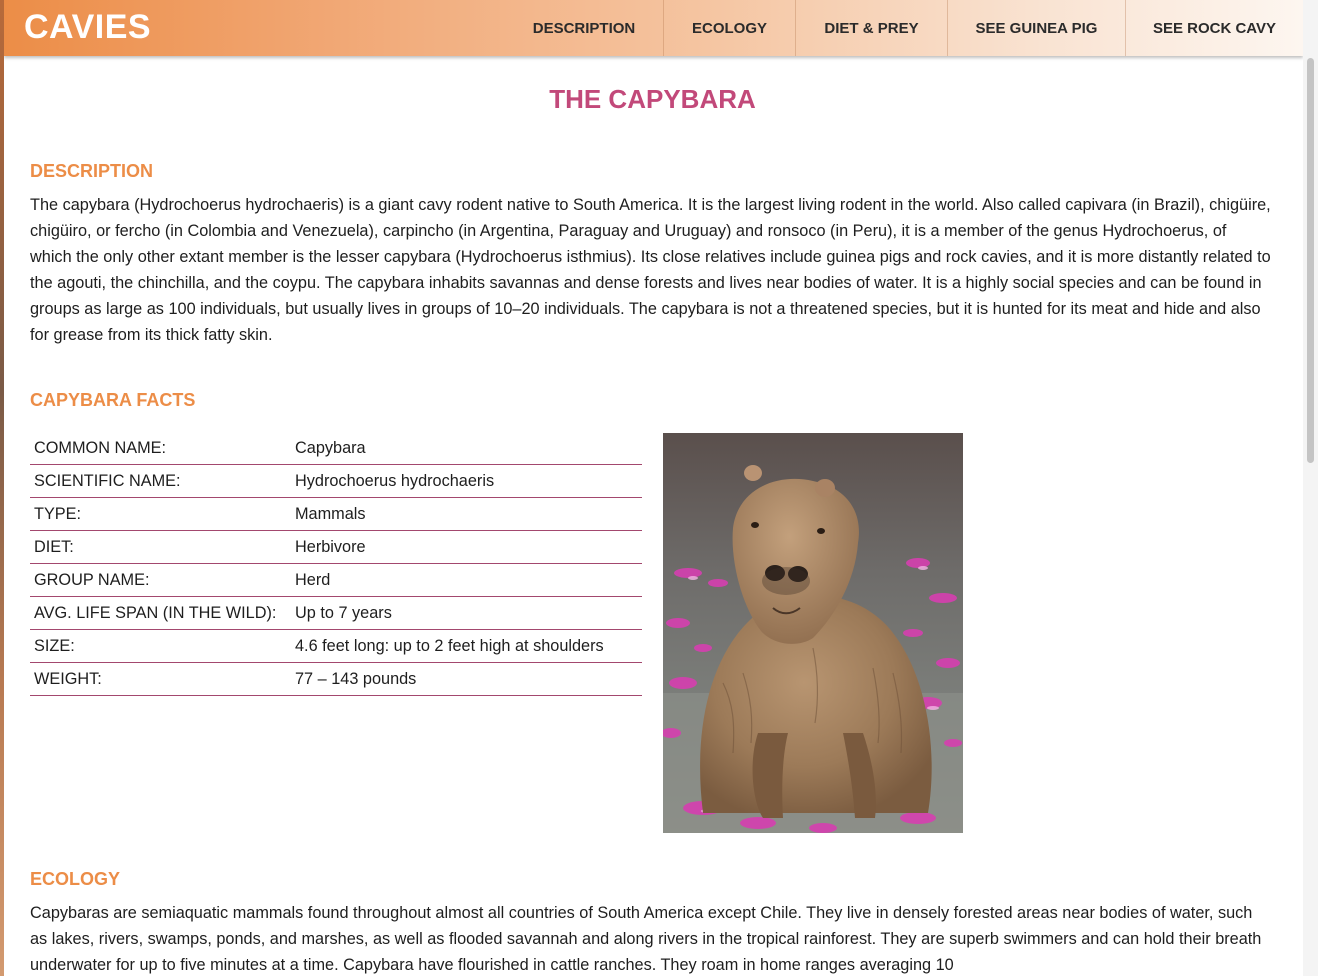  Describe the element at coordinates (113, 400) in the screenshot. I see `facts-heading: CAPYBARA FACTS` at that location.